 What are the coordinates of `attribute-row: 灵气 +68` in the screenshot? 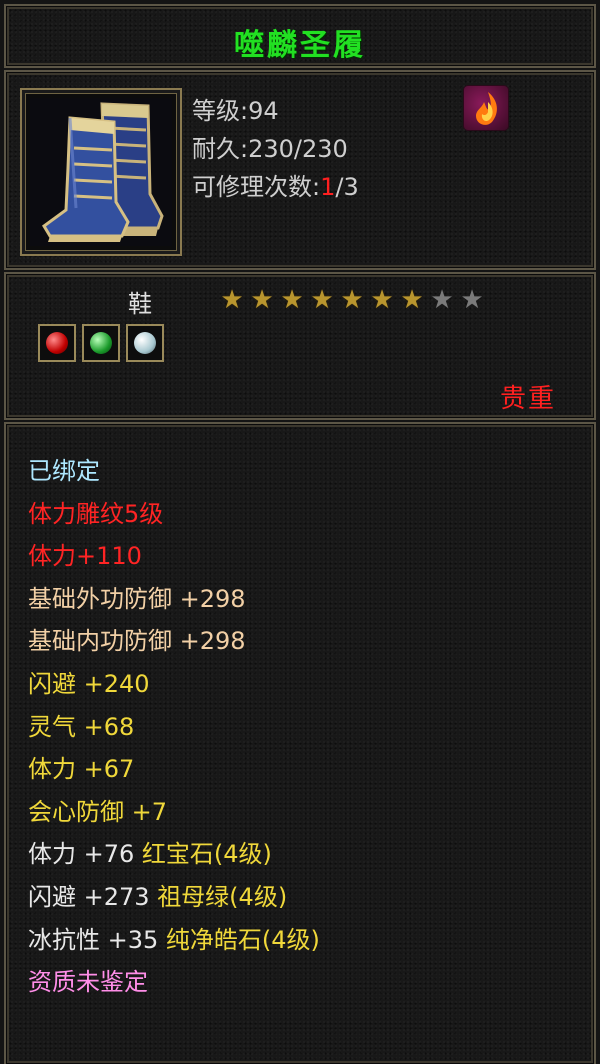 It's located at (81, 726).